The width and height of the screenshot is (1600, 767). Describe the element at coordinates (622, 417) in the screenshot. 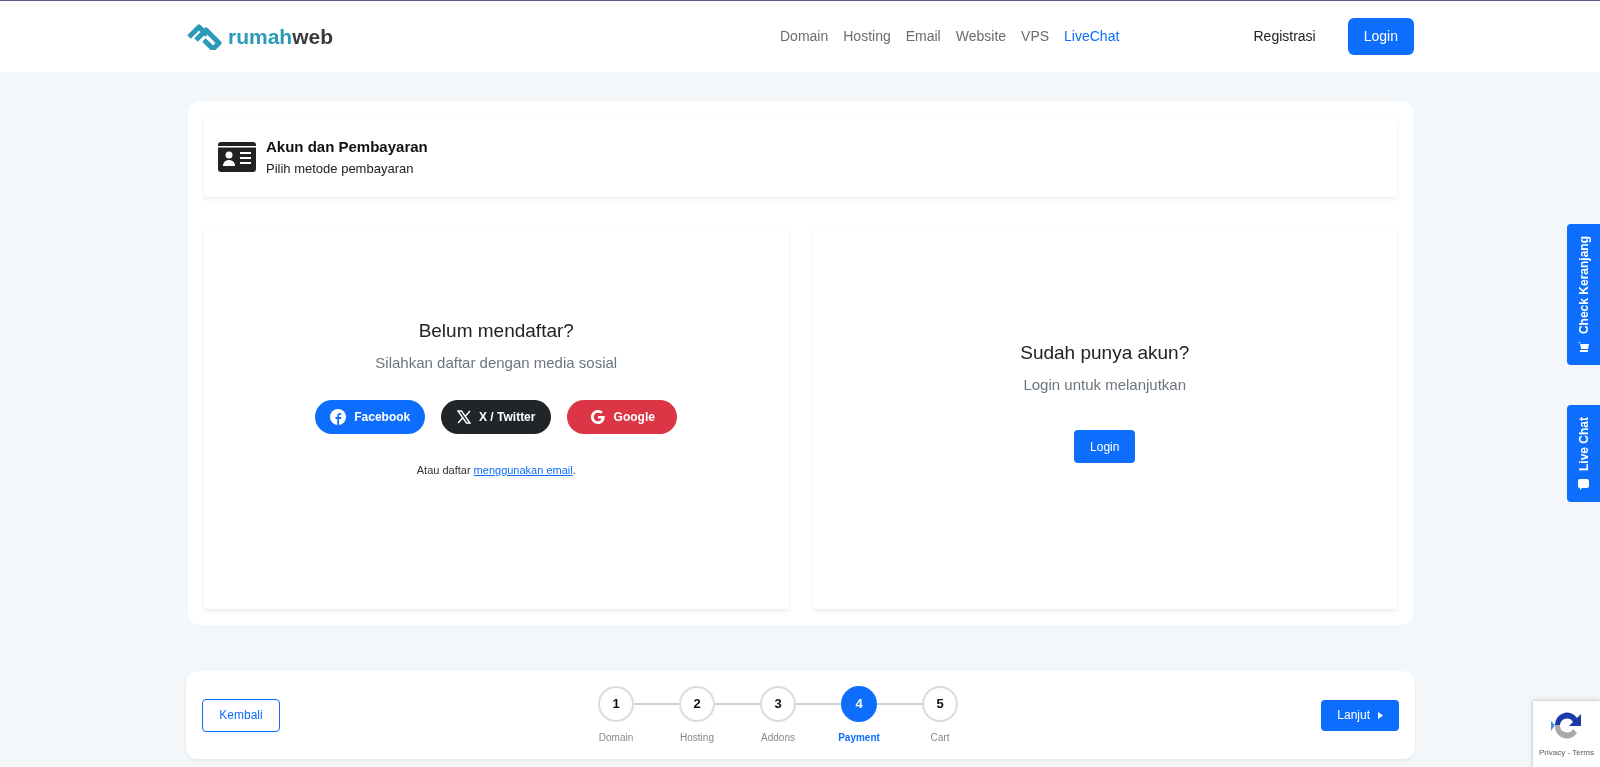

I see `social-button: Google` at that location.